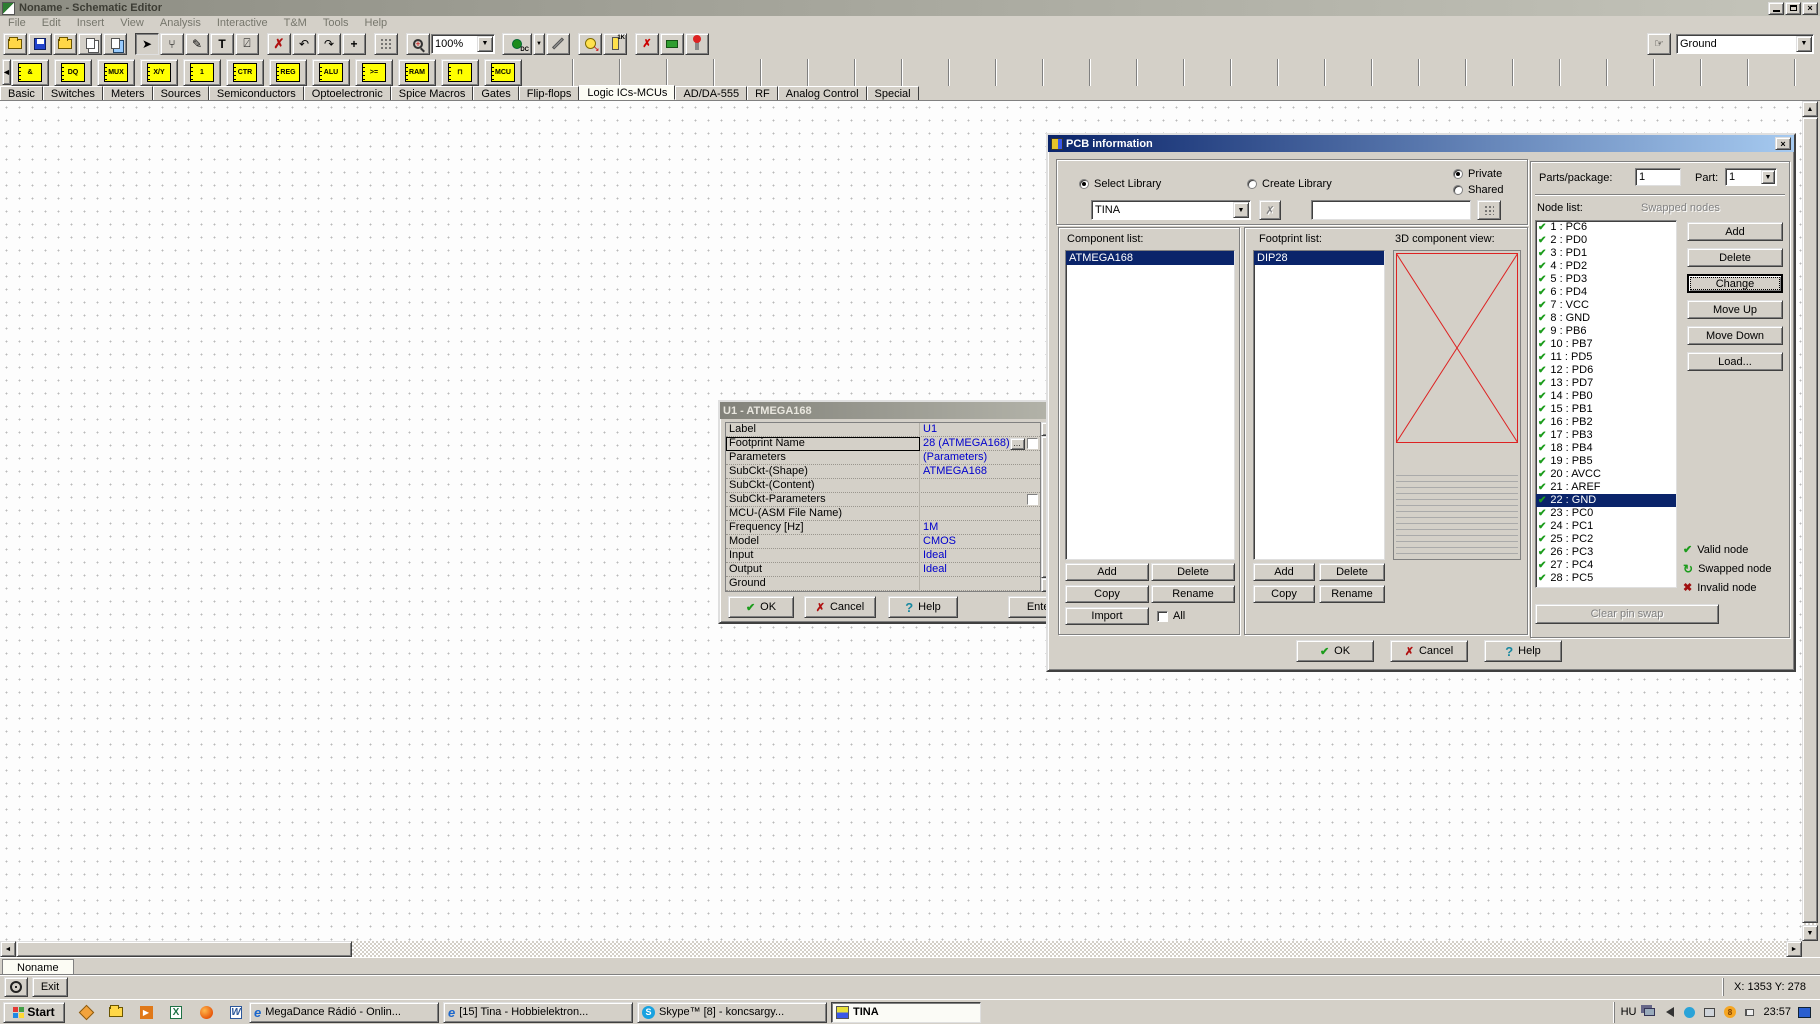  I want to click on language-indicator: HU, so click(1629, 1012).